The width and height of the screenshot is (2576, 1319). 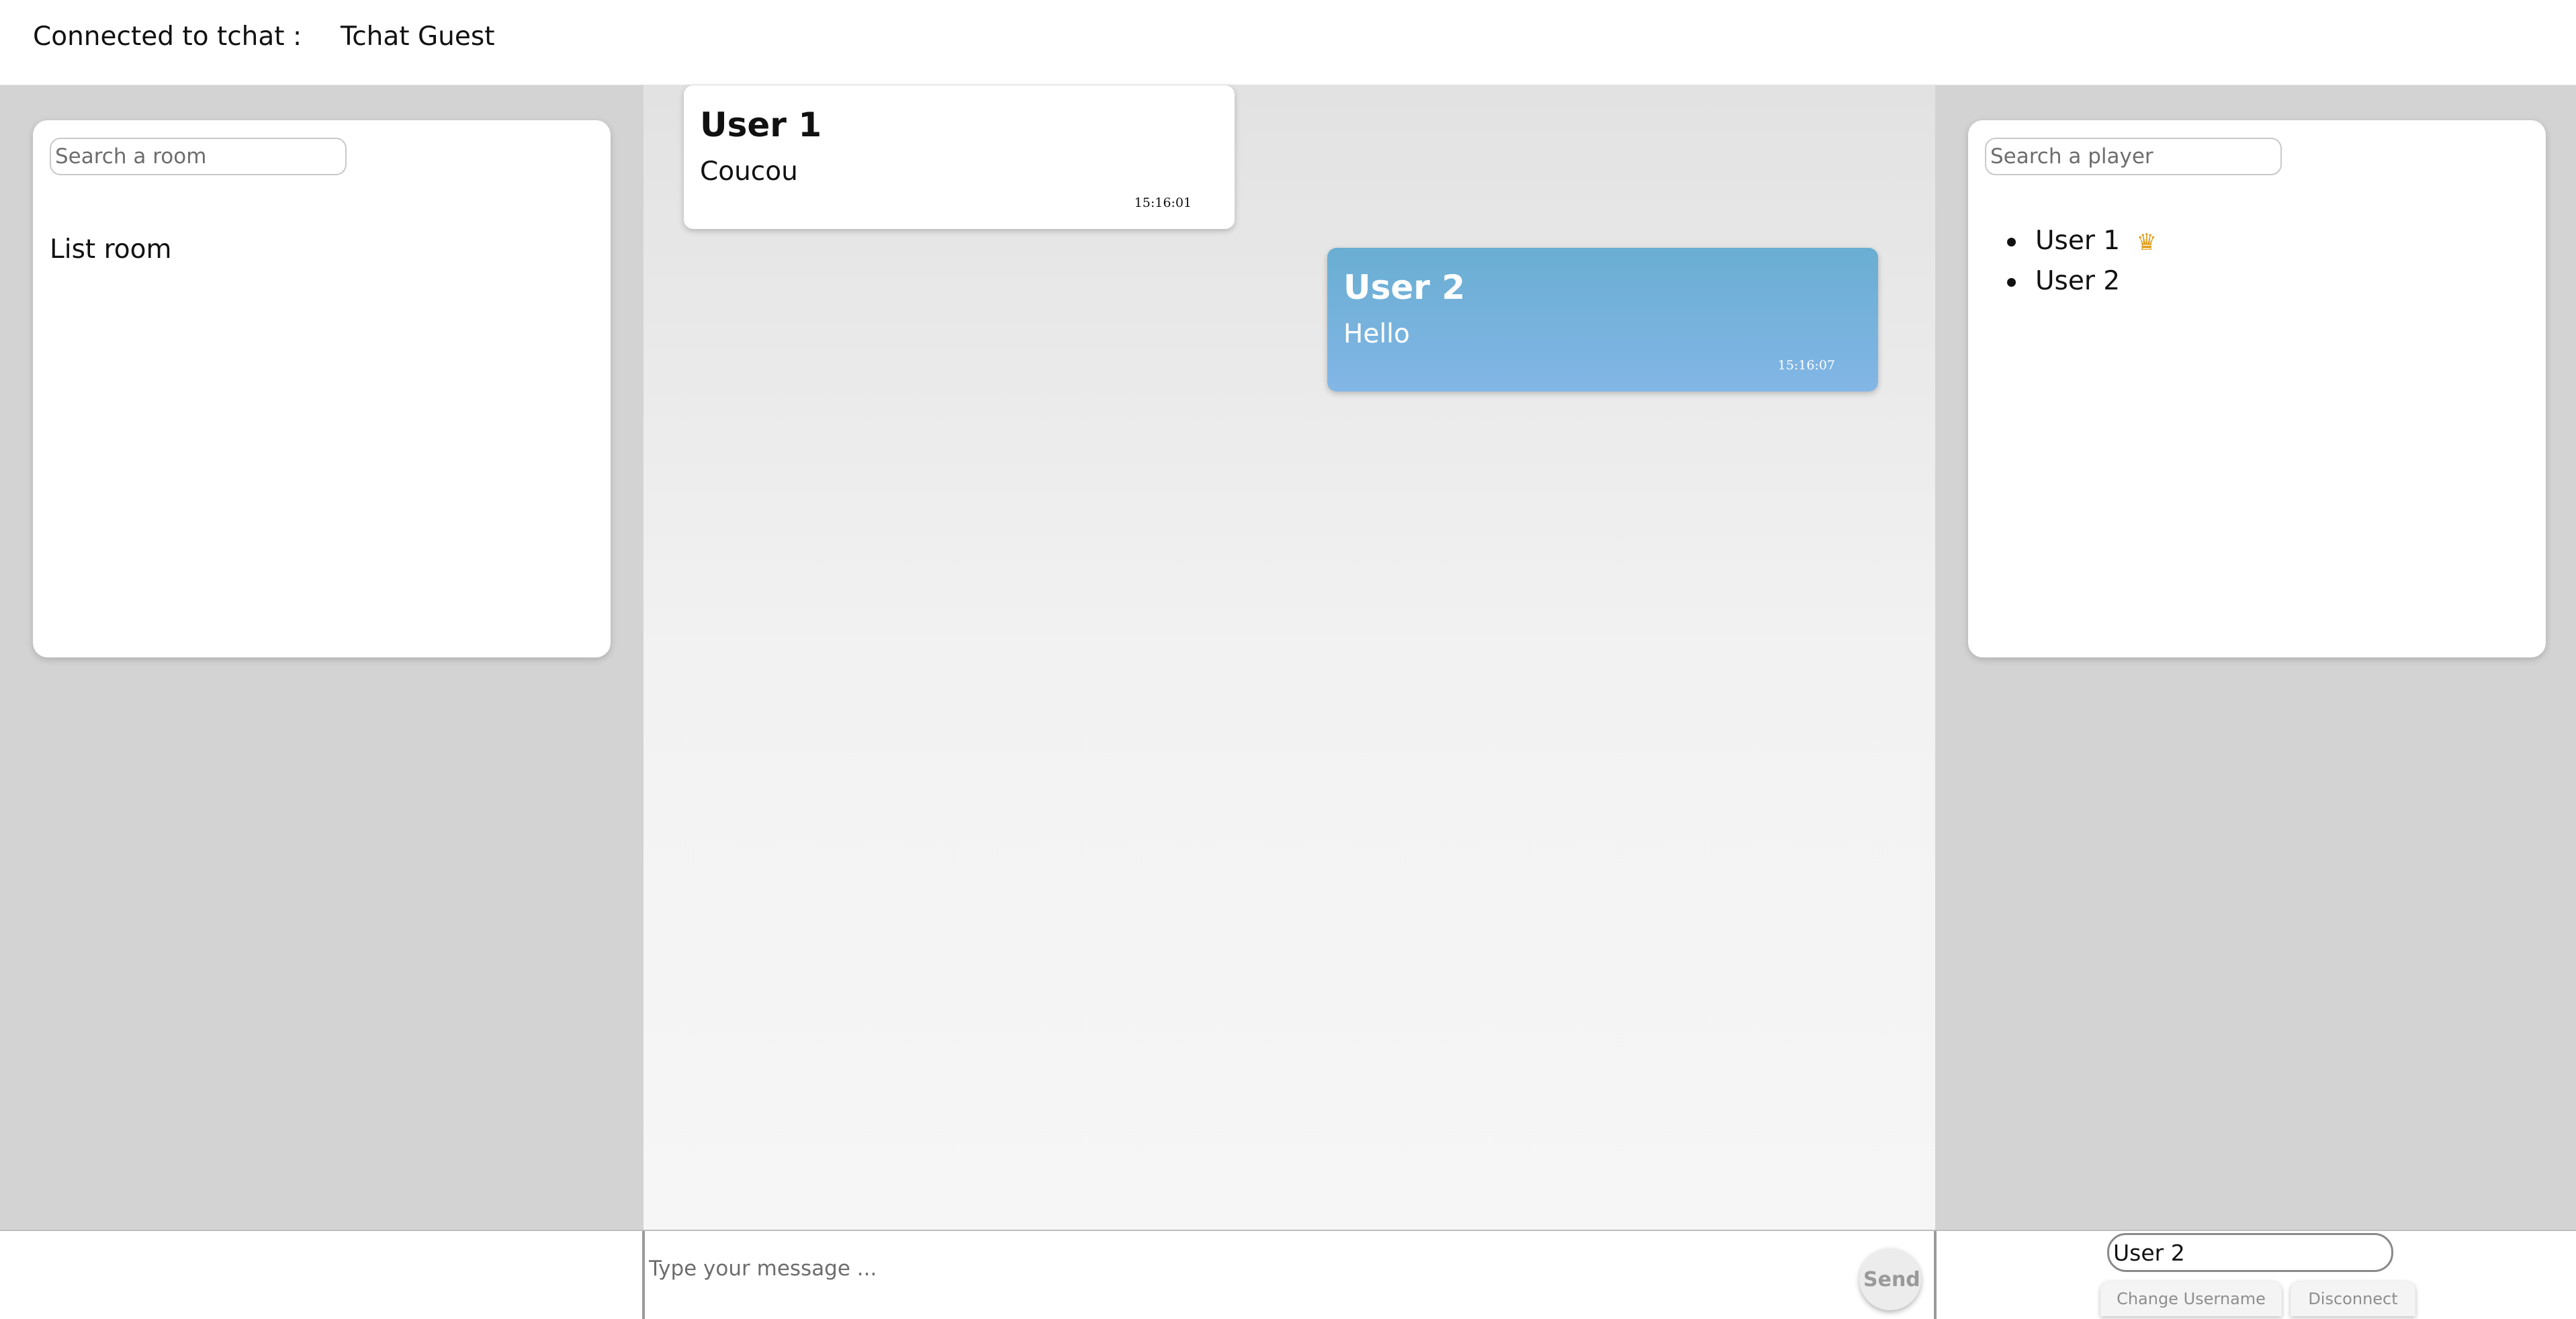 I want to click on connection-label: Connected to tchat :, so click(x=168, y=36).